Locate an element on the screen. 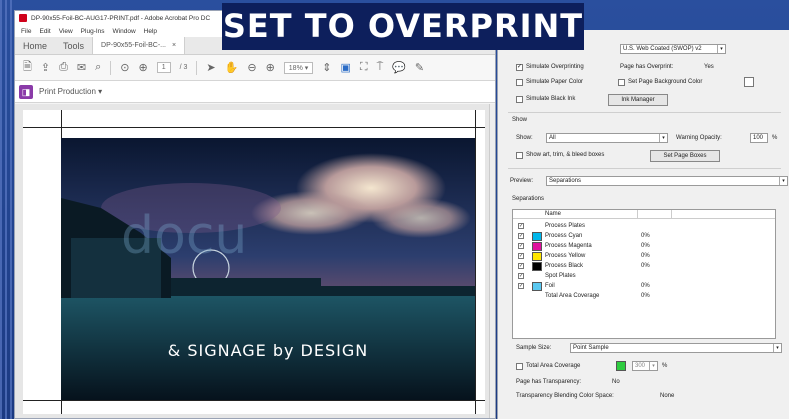 This screenshot has height=419, width=789. set-page-background-label: Set Page Background Color is located at coordinates (665, 82).